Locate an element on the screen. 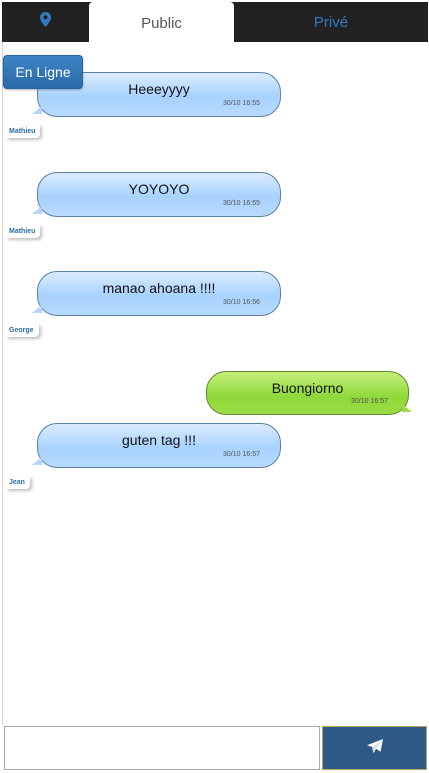 This screenshot has width=429, height=773. send-button is located at coordinates (374, 748).